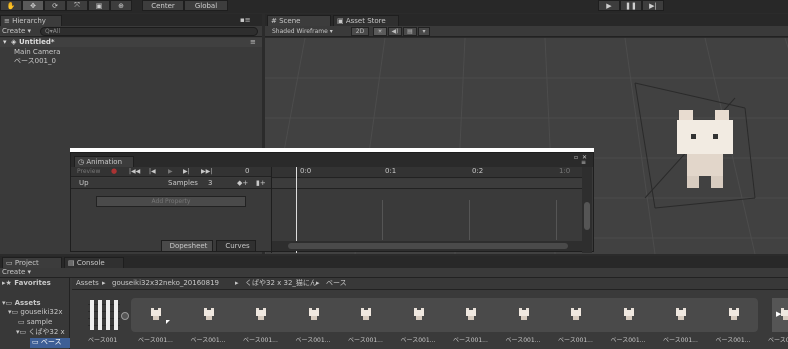 This screenshot has height=349, width=788. Describe the element at coordinates (302, 31) in the screenshot. I see `shading-mode-dropdown: Shaded Wireframe ▾` at that location.